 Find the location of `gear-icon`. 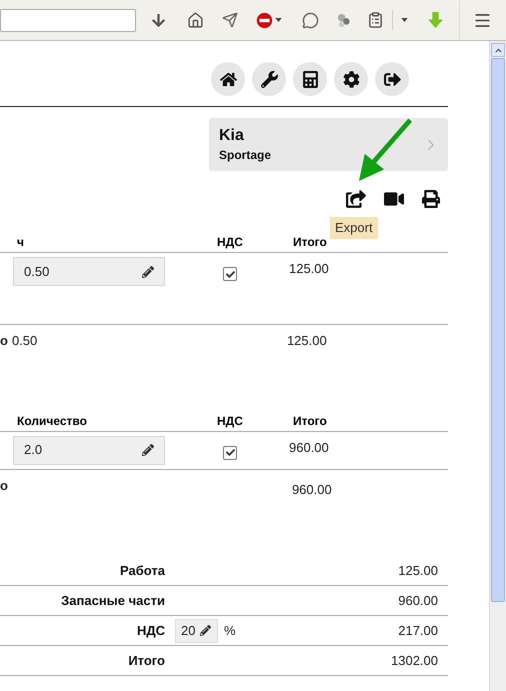

gear-icon is located at coordinates (351, 79).